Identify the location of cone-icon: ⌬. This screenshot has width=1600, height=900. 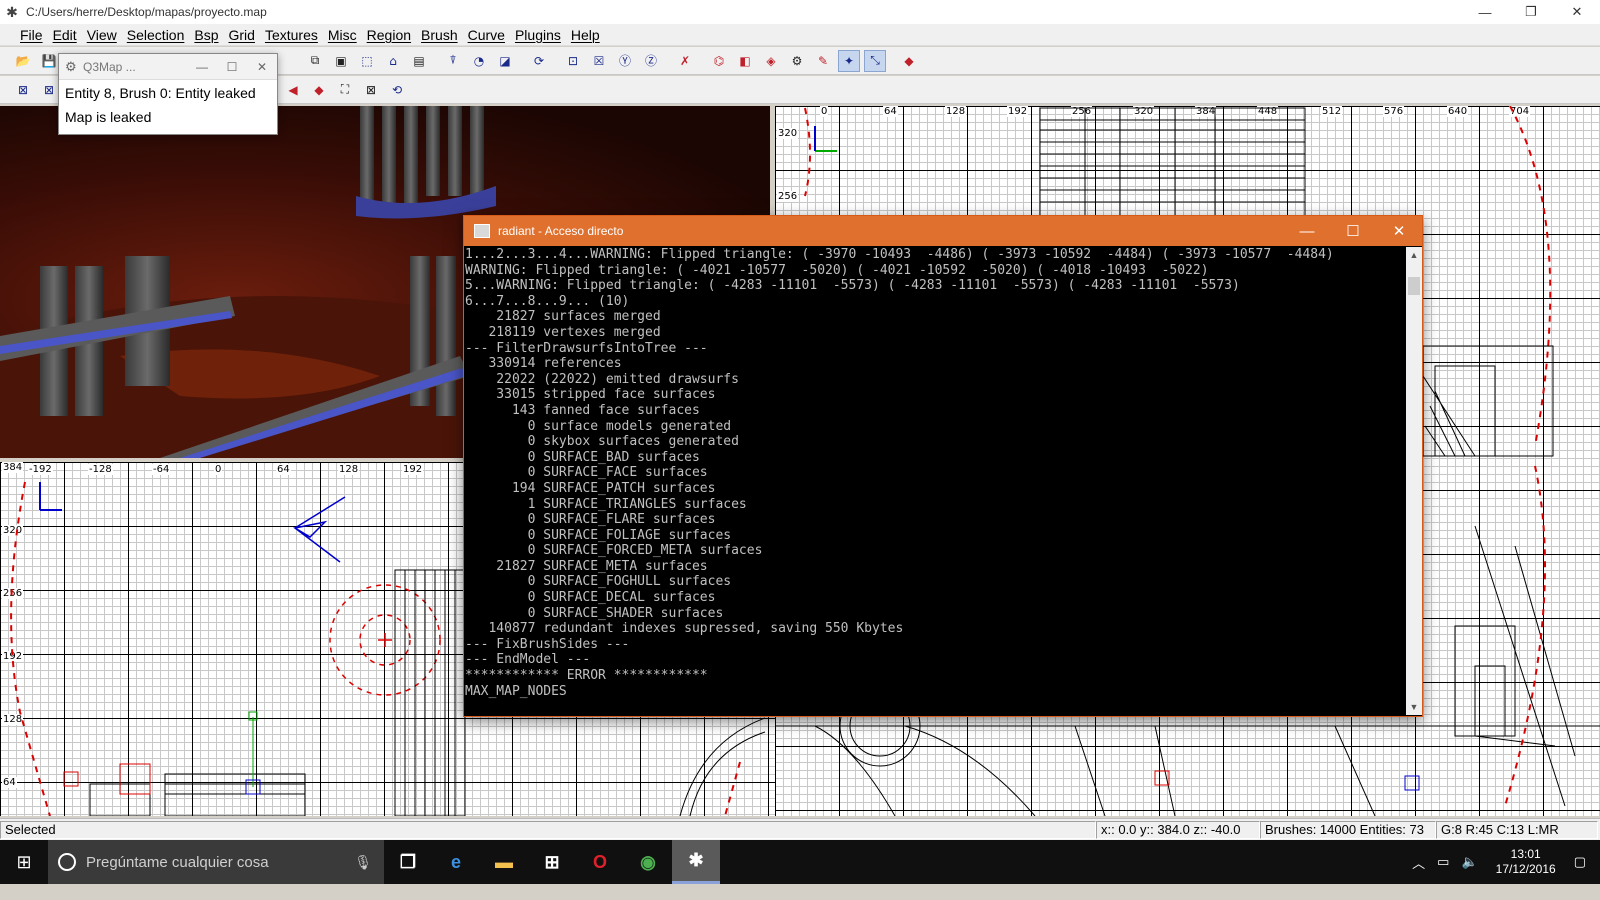
(719, 61).